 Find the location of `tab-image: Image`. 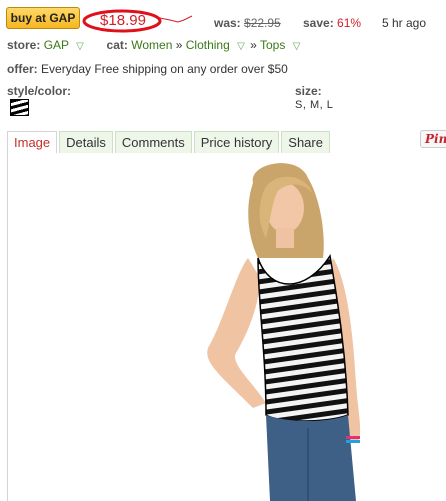

tab-image: Image is located at coordinates (32, 142).